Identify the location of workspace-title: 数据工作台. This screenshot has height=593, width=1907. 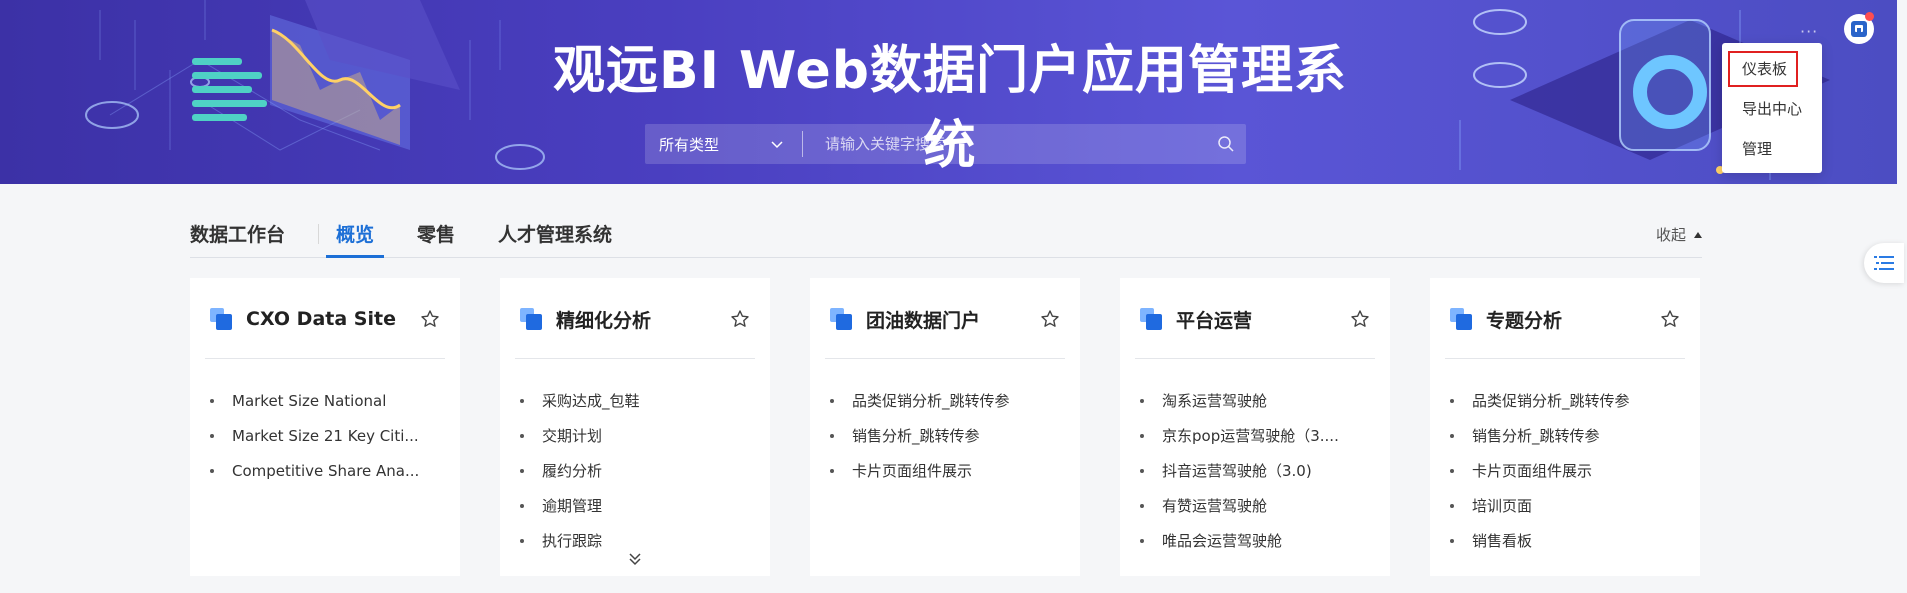
(238, 235).